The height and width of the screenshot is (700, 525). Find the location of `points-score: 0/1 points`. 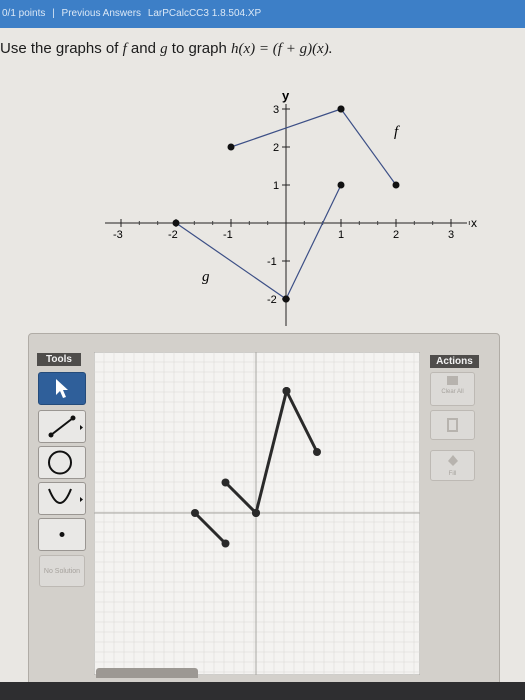

points-score: 0/1 points is located at coordinates (24, 13).